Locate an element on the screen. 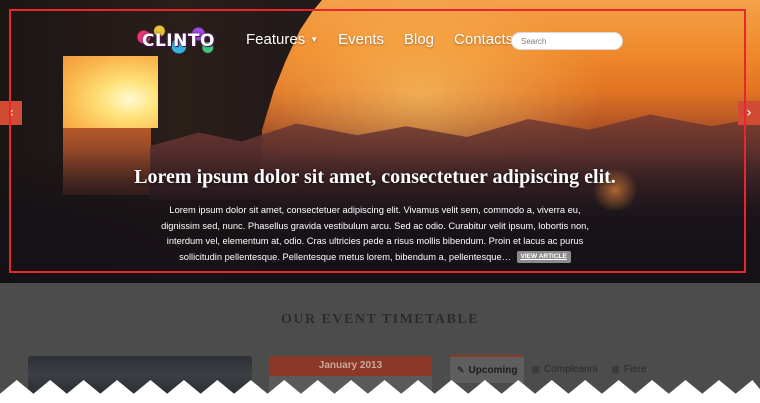 Image resolution: width=760 pixels, height=403 pixels. logo-text: CLINTO is located at coordinates (178, 41).